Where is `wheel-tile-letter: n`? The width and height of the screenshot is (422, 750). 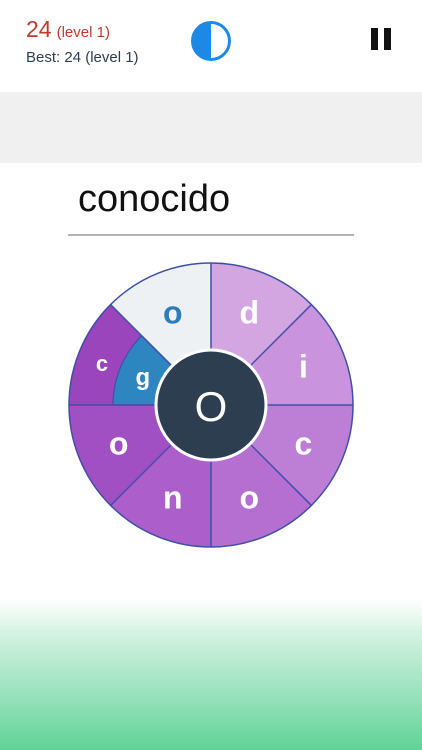
wheel-tile-letter: n is located at coordinates (173, 497).